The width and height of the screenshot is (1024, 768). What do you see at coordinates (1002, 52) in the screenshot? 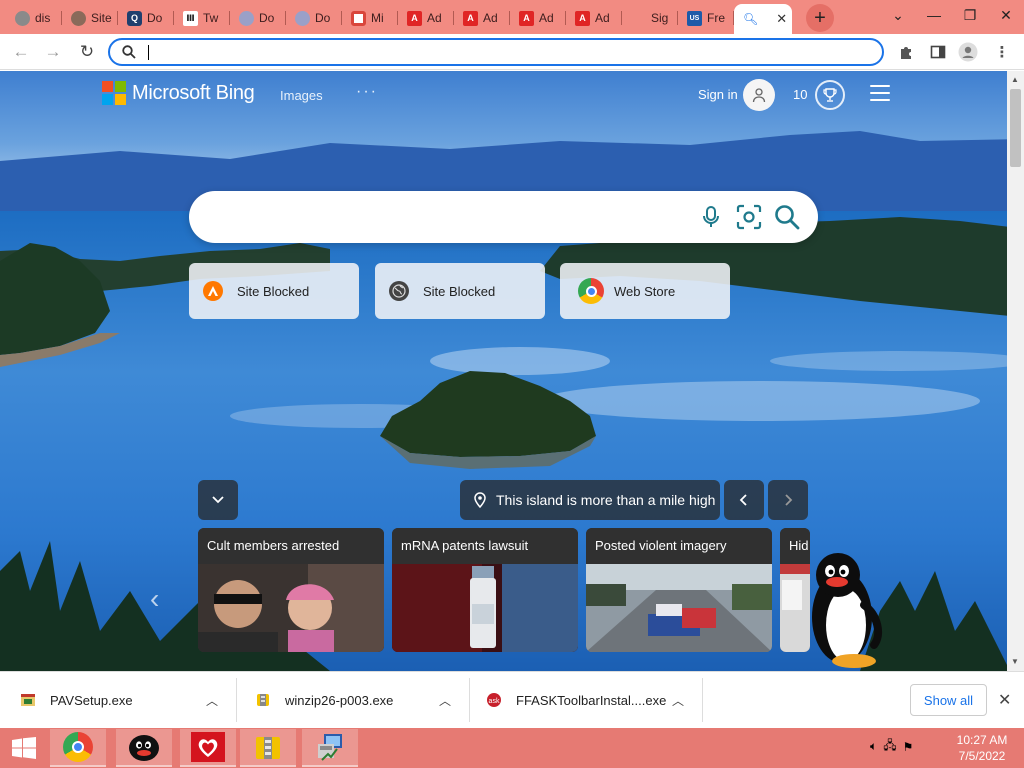
I see `kebab-menu-icon: ⋮` at bounding box center [1002, 52].